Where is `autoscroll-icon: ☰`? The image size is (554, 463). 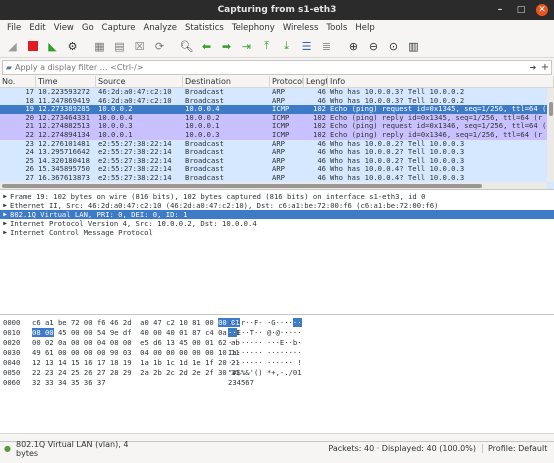
autoscroll-icon: ☰ is located at coordinates (306, 46).